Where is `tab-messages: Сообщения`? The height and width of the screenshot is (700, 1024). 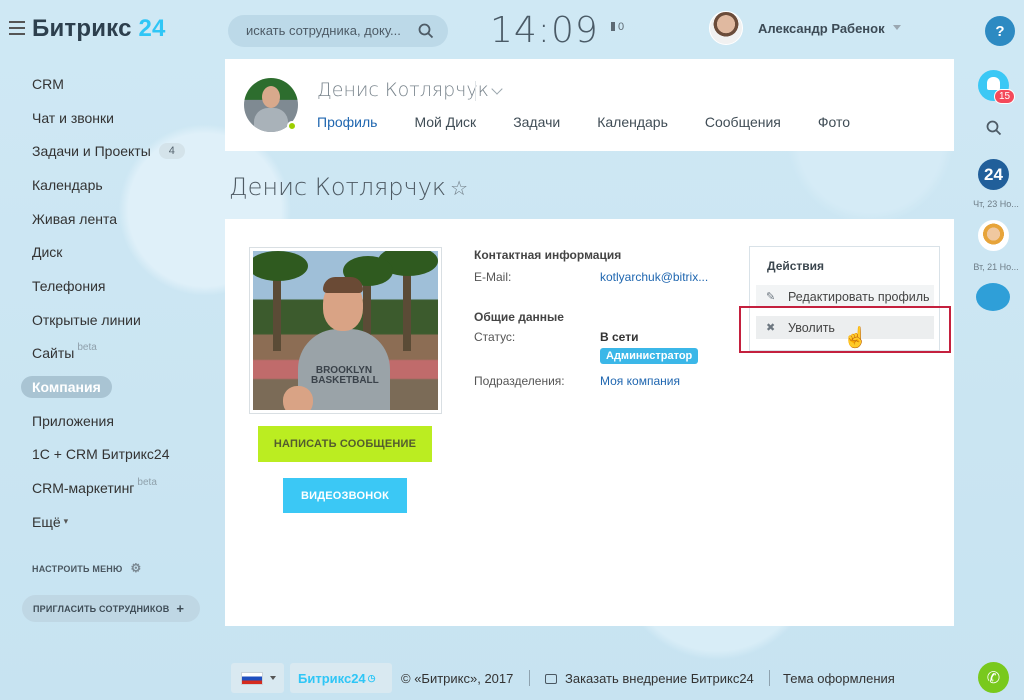 tab-messages: Сообщения is located at coordinates (743, 122).